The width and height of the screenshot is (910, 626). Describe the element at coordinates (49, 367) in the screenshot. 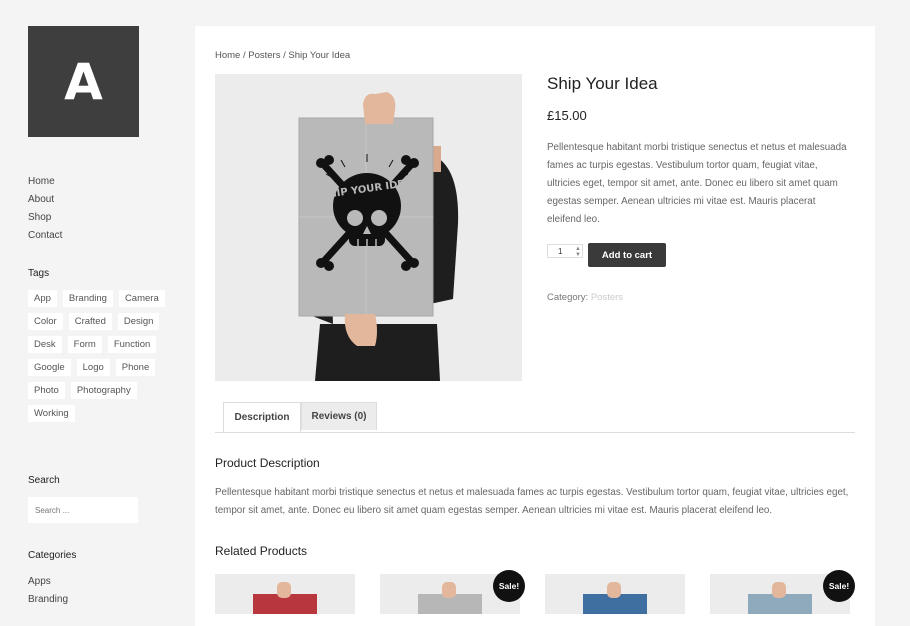

I see `tag-google: Google` at that location.